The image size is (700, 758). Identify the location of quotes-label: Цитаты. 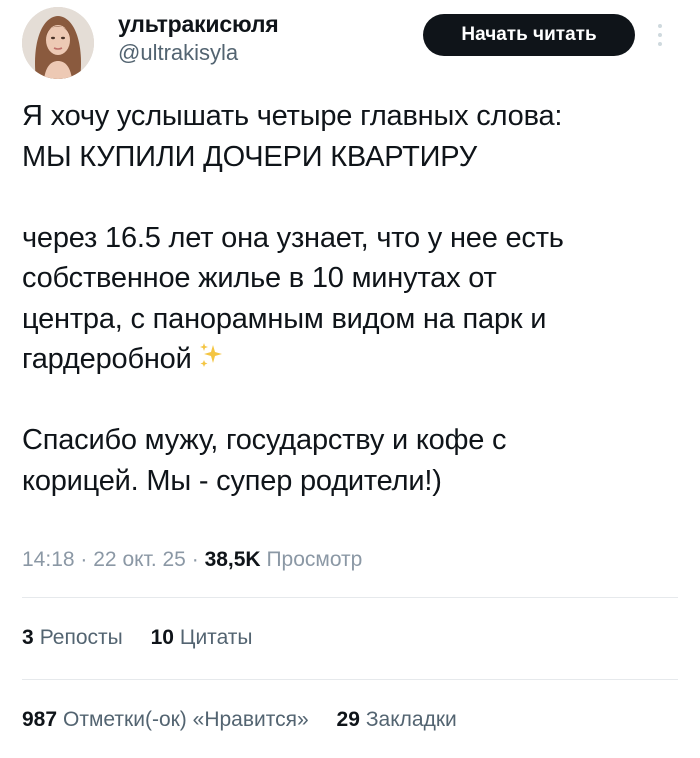
(216, 637).